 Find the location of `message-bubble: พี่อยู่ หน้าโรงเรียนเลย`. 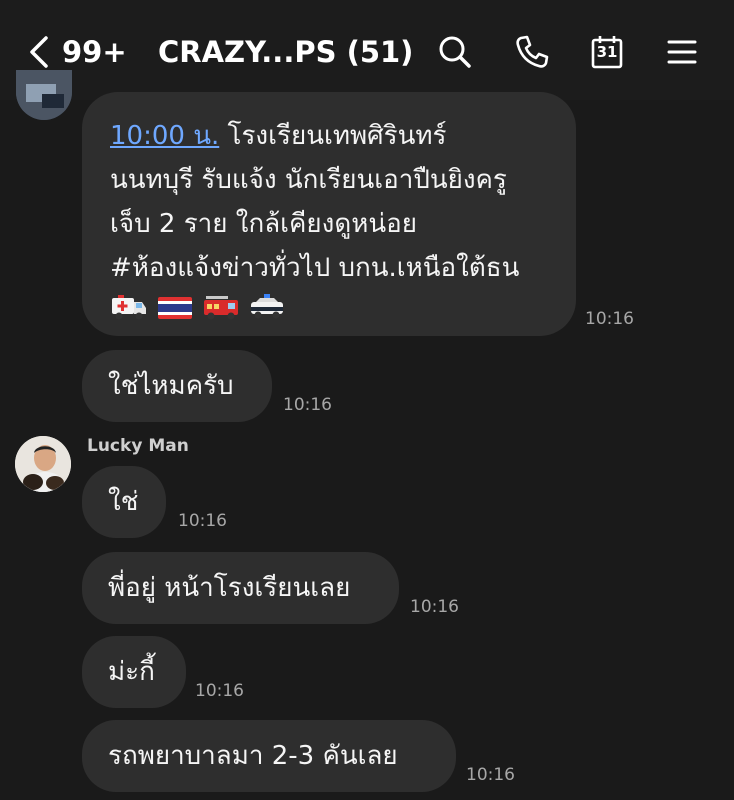

message-bubble: พี่อยู่ หน้าโรงเรียนเลย is located at coordinates (240, 588).